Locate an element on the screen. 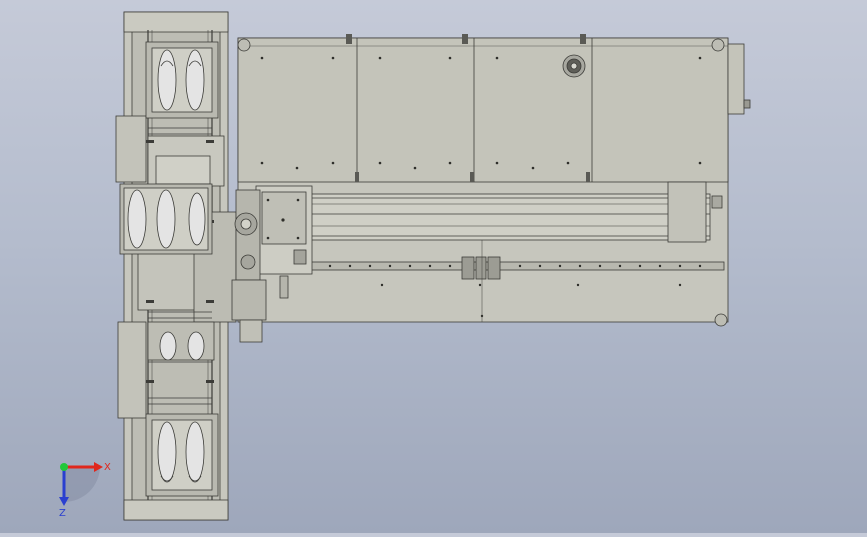 The height and width of the screenshot is (537, 867). z-axis-label: Z is located at coordinates (62, 513).